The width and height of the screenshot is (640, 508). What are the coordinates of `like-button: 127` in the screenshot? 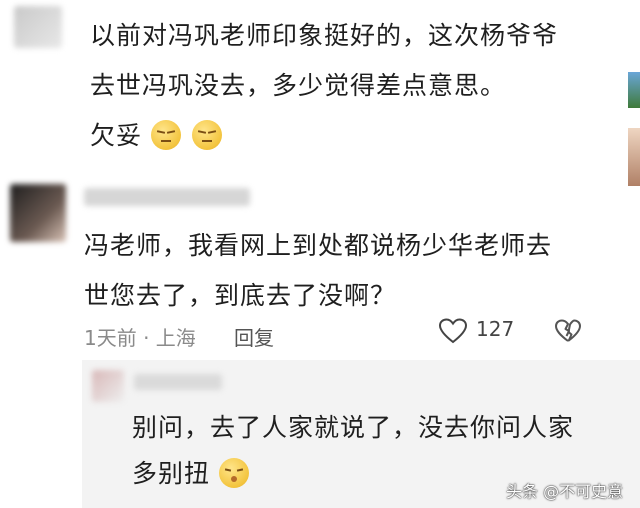 It's located at (483, 331).